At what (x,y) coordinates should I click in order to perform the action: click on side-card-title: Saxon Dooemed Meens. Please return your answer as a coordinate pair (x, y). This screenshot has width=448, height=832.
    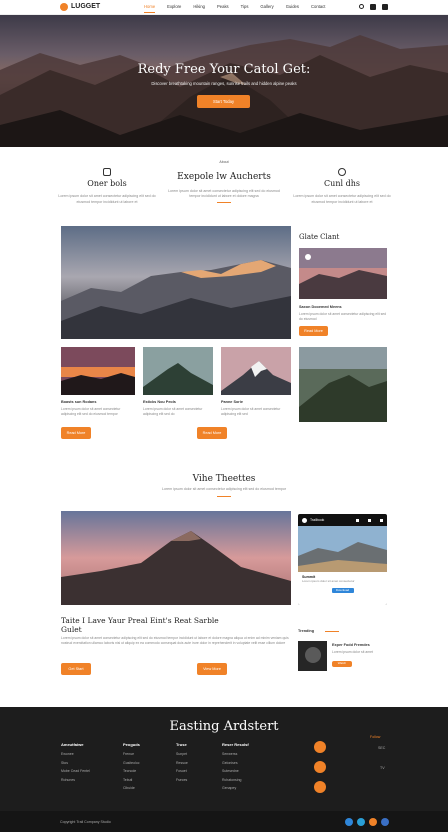
    Looking at the image, I should click on (320, 307).